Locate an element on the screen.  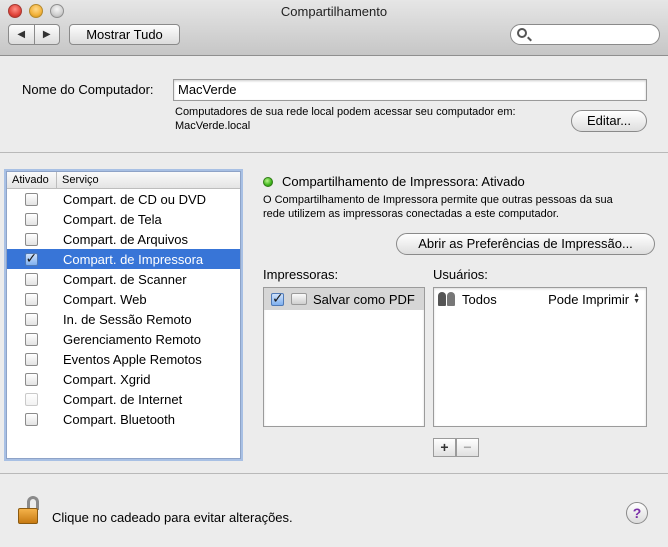
help-button: ? is located at coordinates (637, 513).